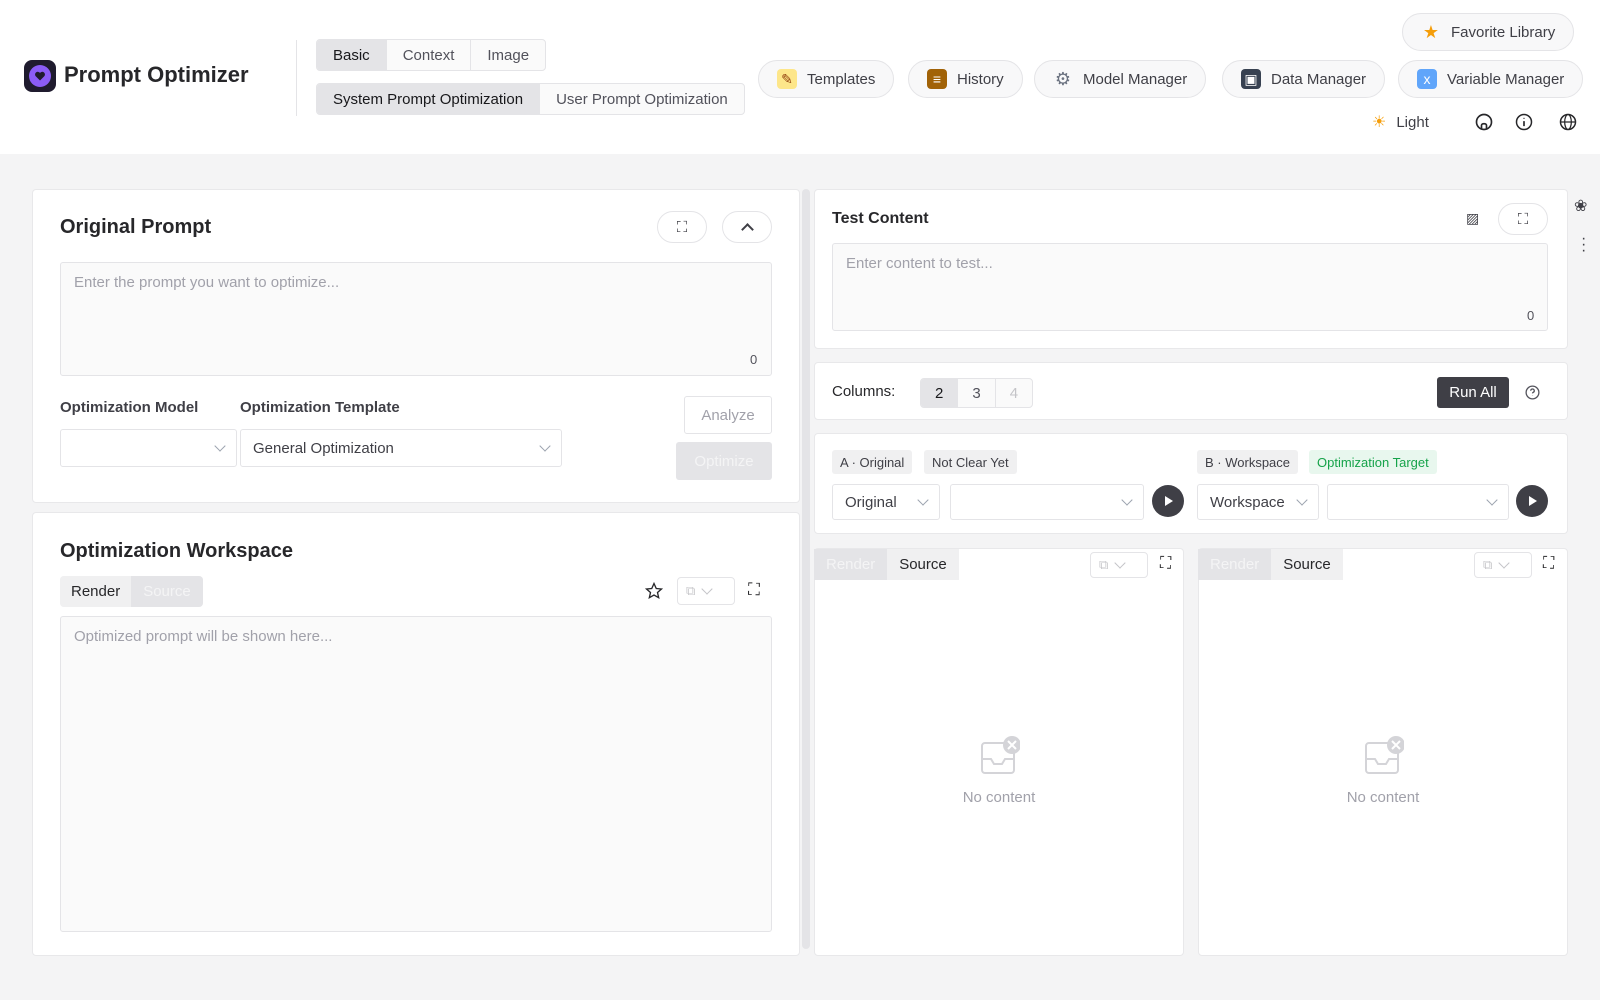 The width and height of the screenshot is (1600, 1000). What do you see at coordinates (1063, 78) in the screenshot?
I see `gear-icon: ⚙` at bounding box center [1063, 78].